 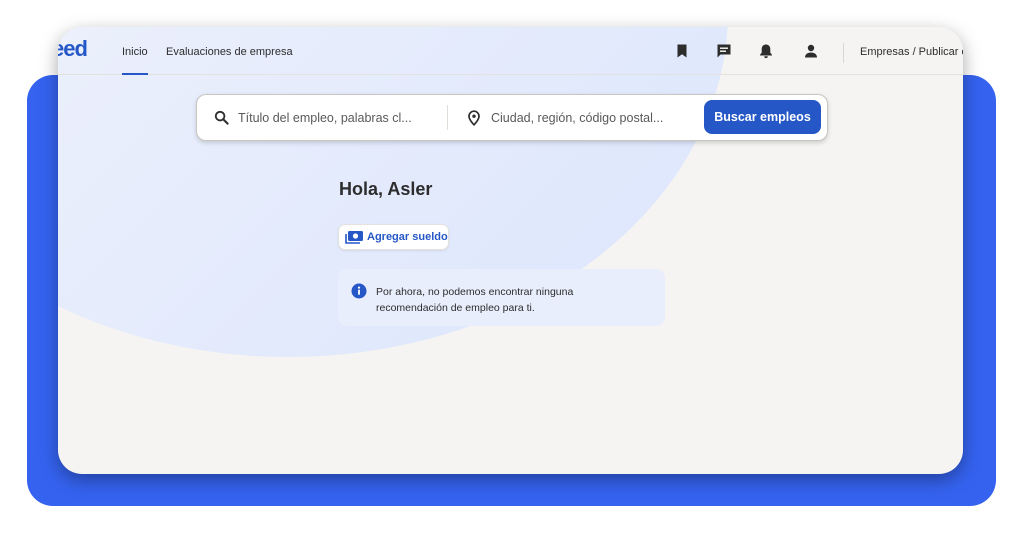 I want to click on search-icon, so click(x=221, y=117).